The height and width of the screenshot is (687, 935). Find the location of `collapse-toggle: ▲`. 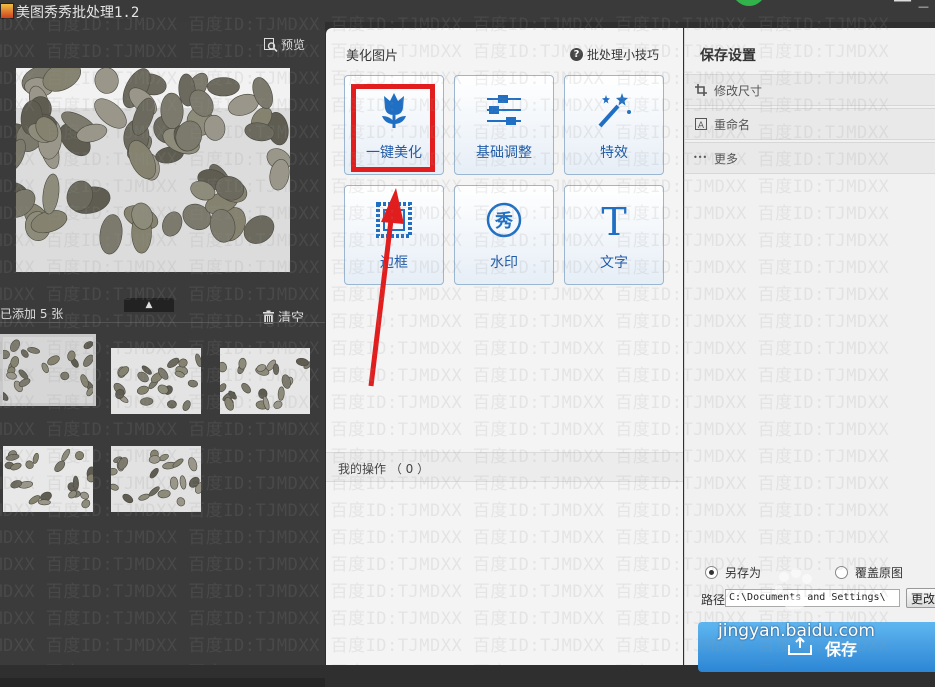

collapse-toggle: ▲ is located at coordinates (149, 305).